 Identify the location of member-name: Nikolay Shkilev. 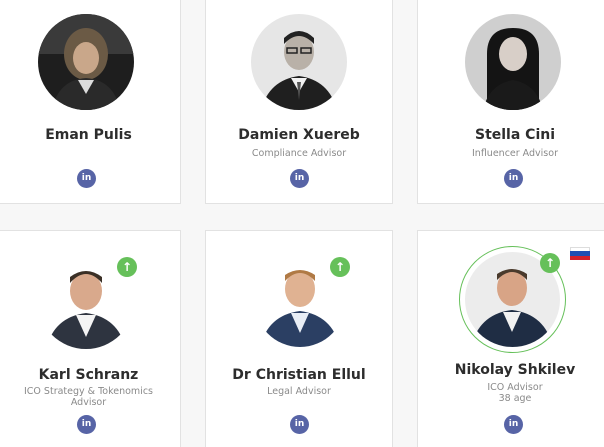
(515, 370).